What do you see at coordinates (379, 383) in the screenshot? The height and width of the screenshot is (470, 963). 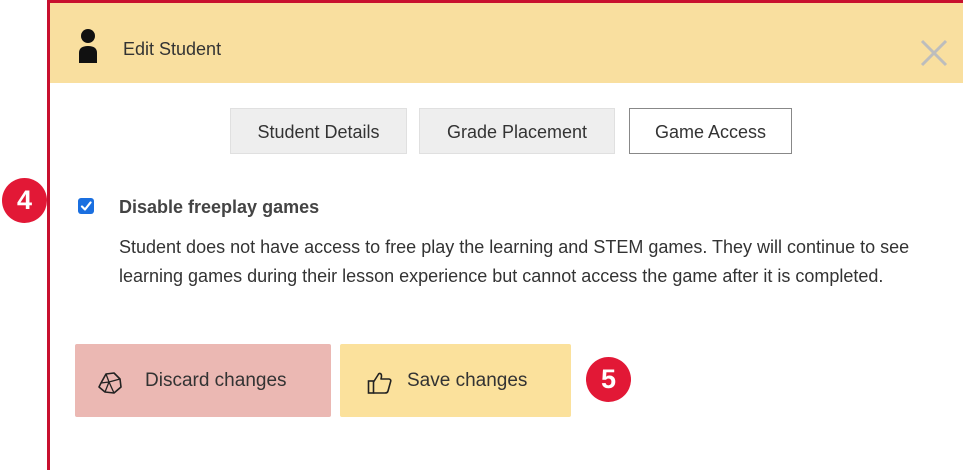 I see `thumbs-up-icon` at bounding box center [379, 383].